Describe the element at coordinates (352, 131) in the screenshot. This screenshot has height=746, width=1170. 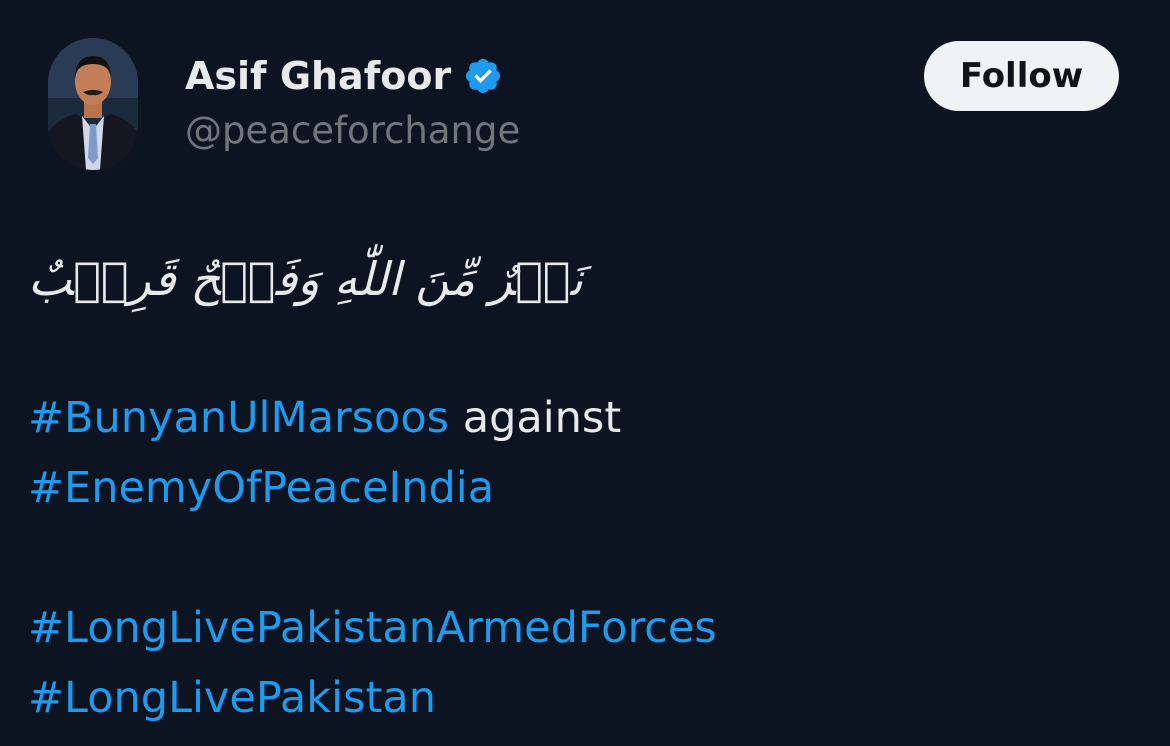
I see `author-handle: @peaceforchange` at that location.